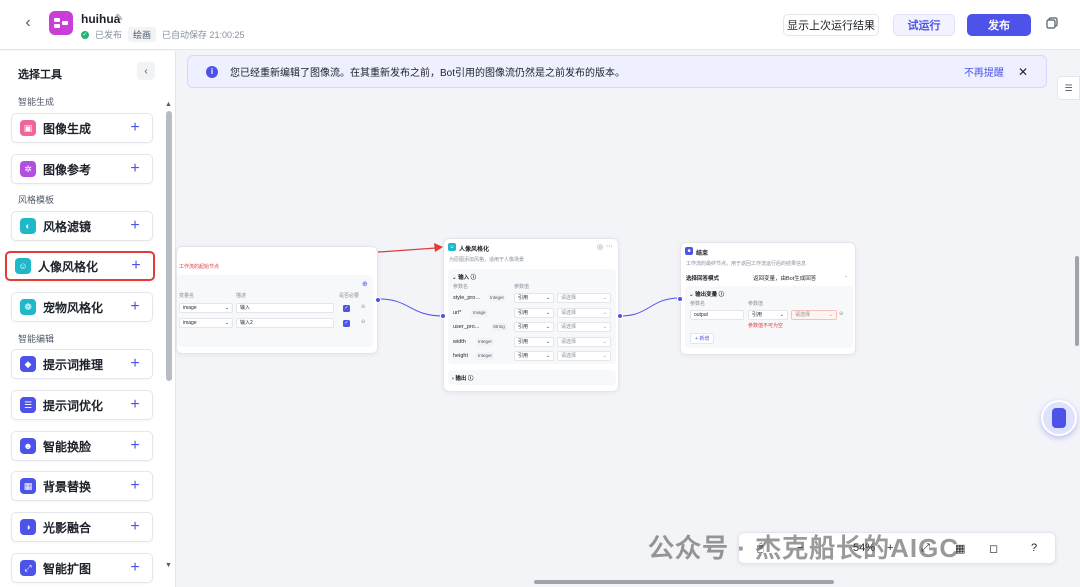 The image size is (1080, 587). What do you see at coordinates (460, 356) in the screenshot?
I see `param-name: height` at bounding box center [460, 356].